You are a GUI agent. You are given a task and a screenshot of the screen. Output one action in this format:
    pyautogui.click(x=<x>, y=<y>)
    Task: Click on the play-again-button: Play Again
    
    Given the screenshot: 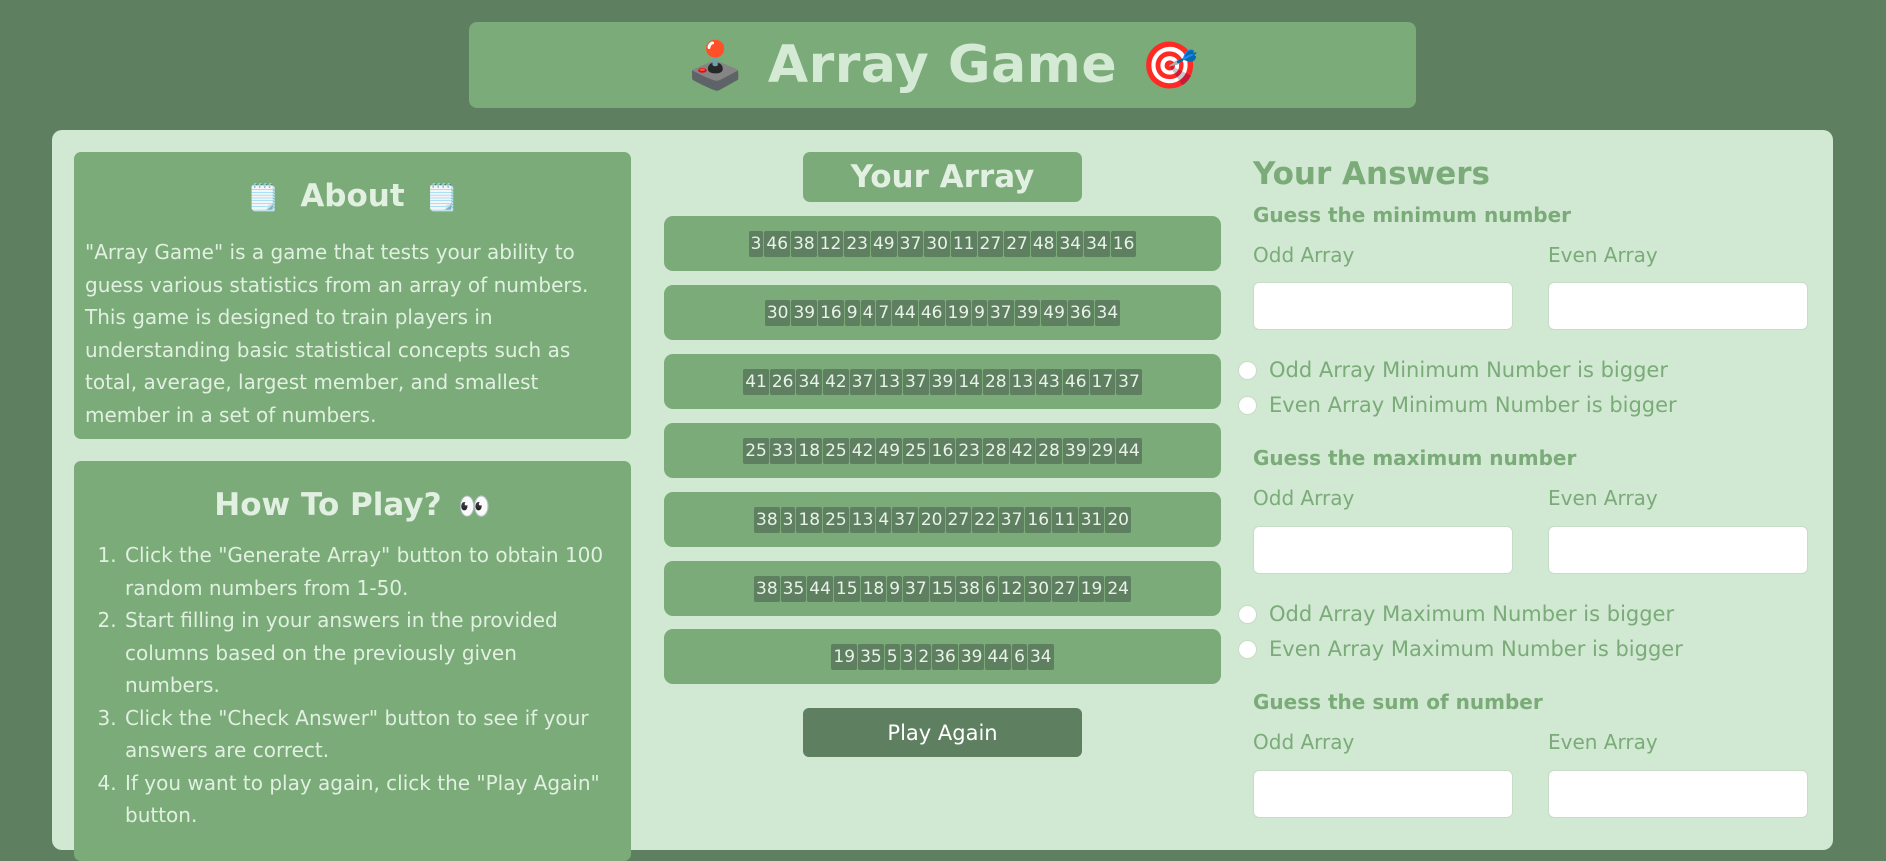 What is the action you would take?
    pyautogui.click(x=942, y=732)
    